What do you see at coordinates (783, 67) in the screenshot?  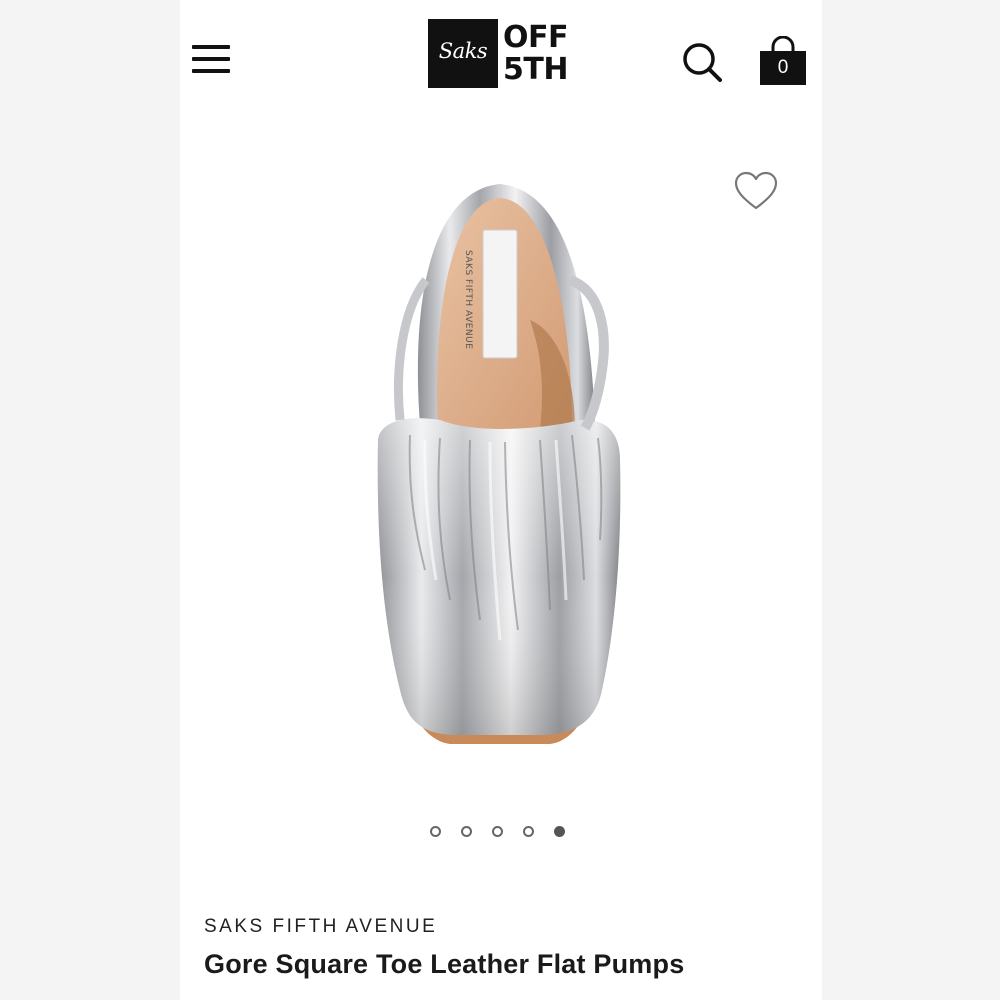 I see `bag-count-badge: 0` at bounding box center [783, 67].